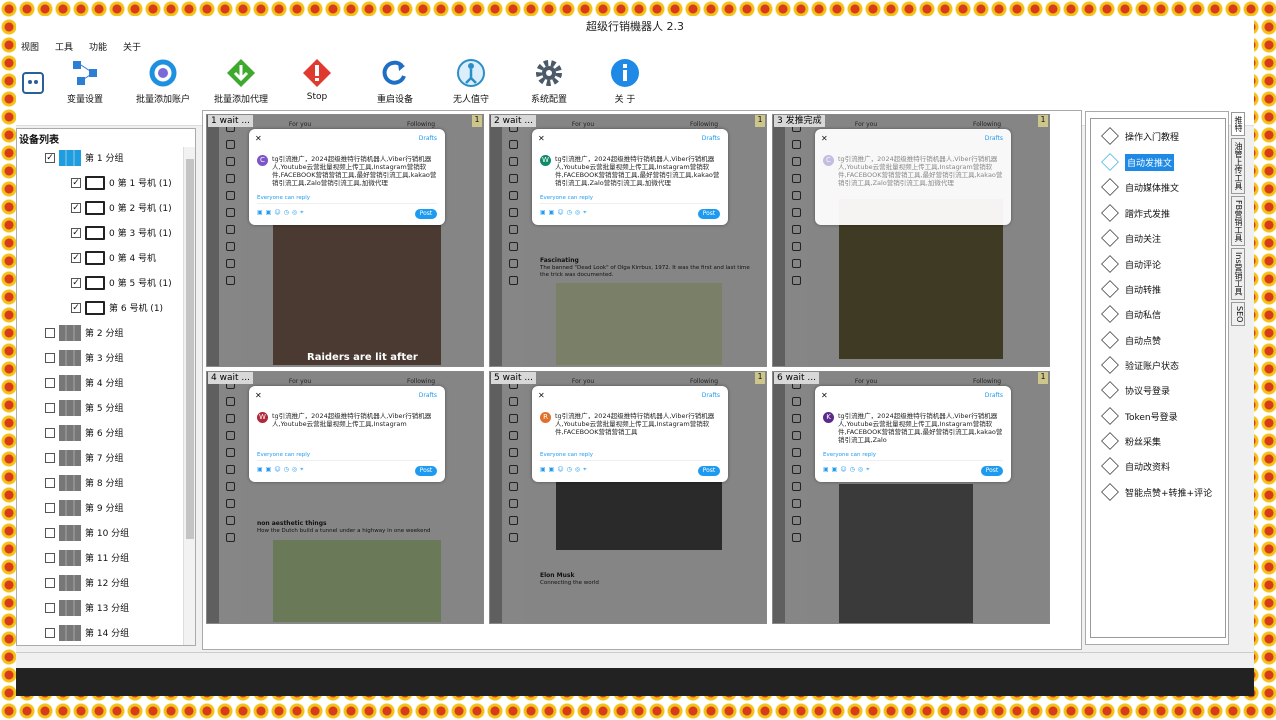 This screenshot has height=720, width=1276. Describe the element at coordinates (84, 482) in the screenshot. I see `group-node: 第 8 分组` at that location.